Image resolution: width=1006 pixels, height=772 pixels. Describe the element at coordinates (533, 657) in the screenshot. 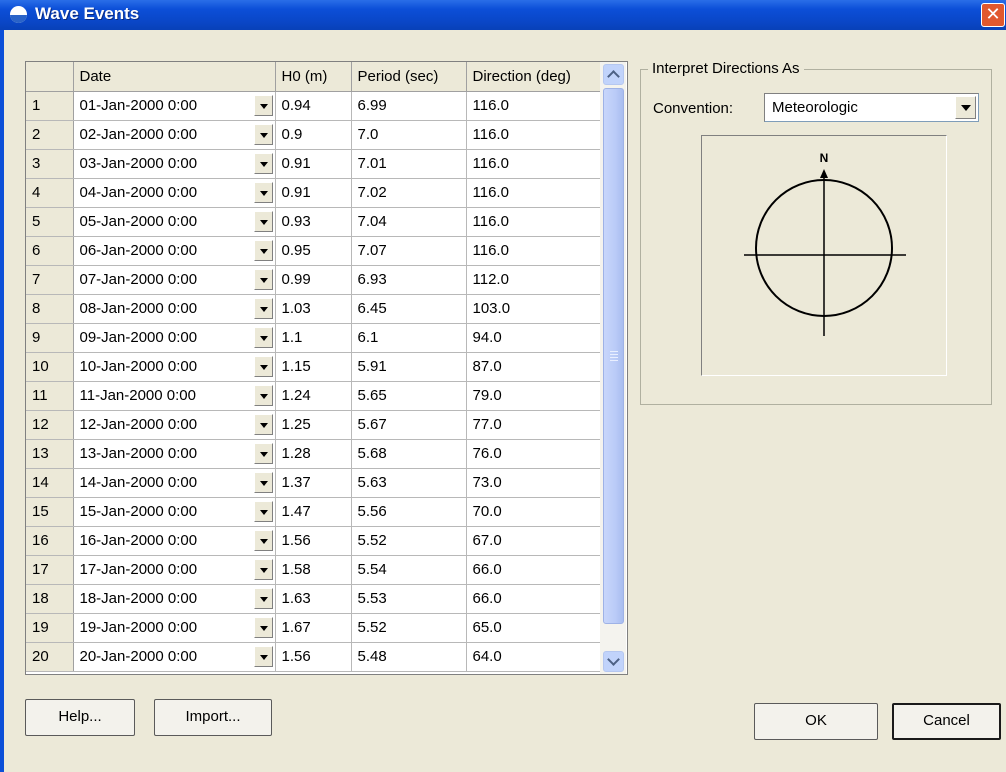

I see `direction-cell: 64.0` at that location.